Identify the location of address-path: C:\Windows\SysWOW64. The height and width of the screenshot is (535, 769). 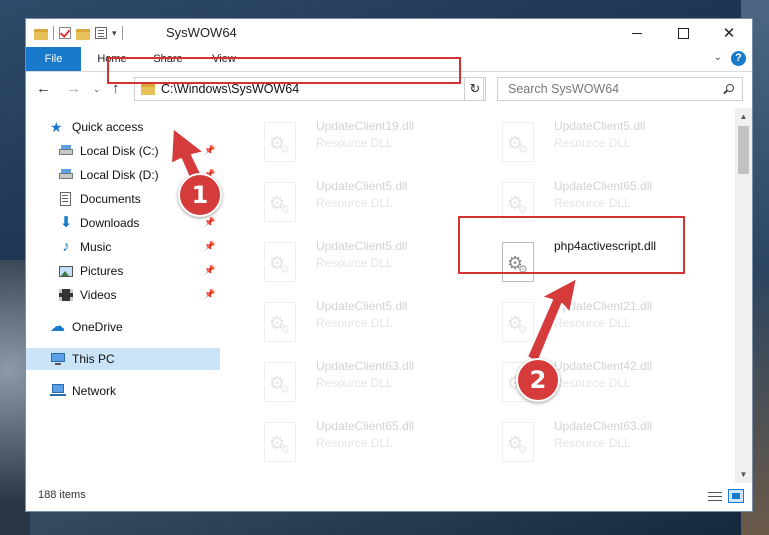
(230, 89).